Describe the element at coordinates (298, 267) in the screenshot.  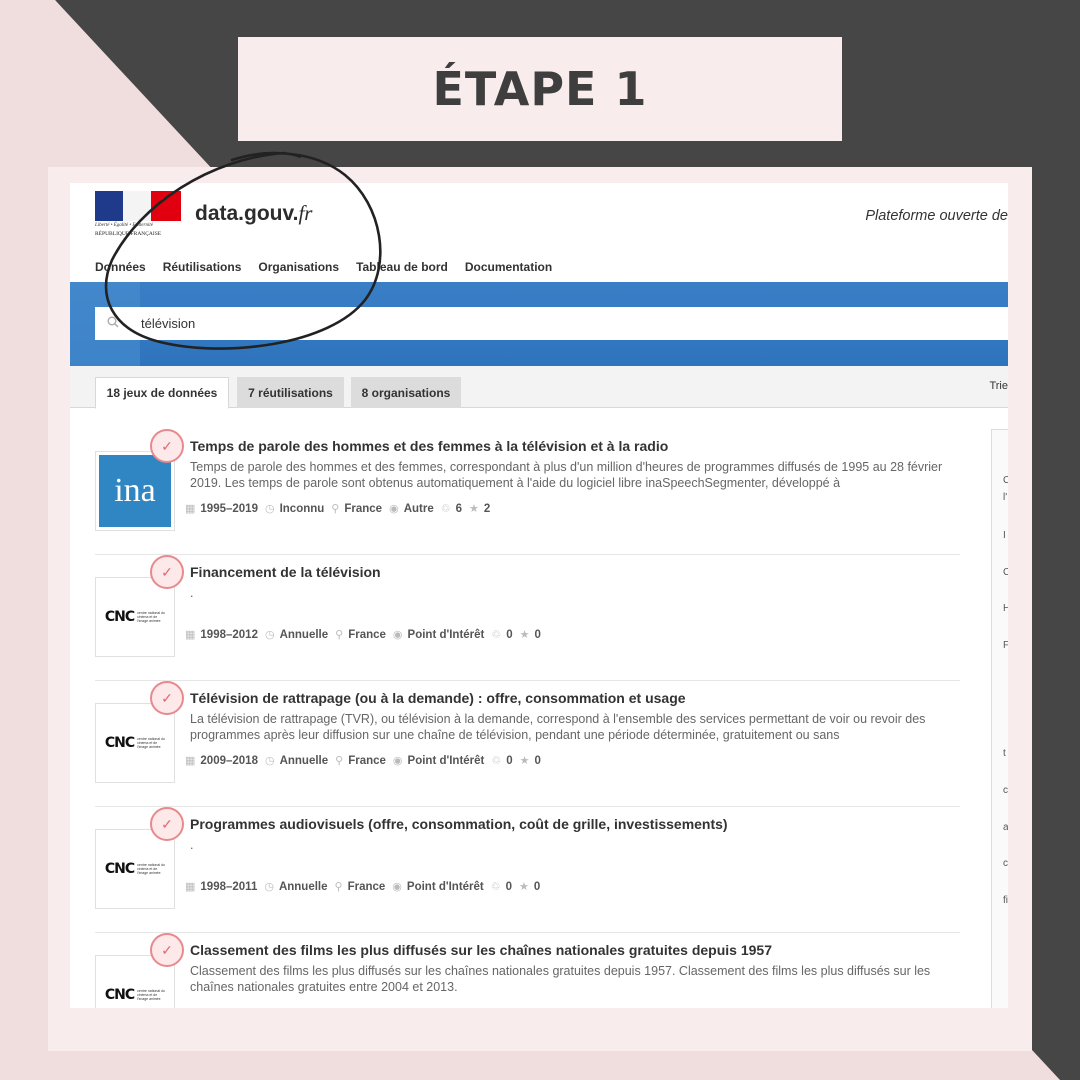
I see `nav-organisations: Organisations` at that location.